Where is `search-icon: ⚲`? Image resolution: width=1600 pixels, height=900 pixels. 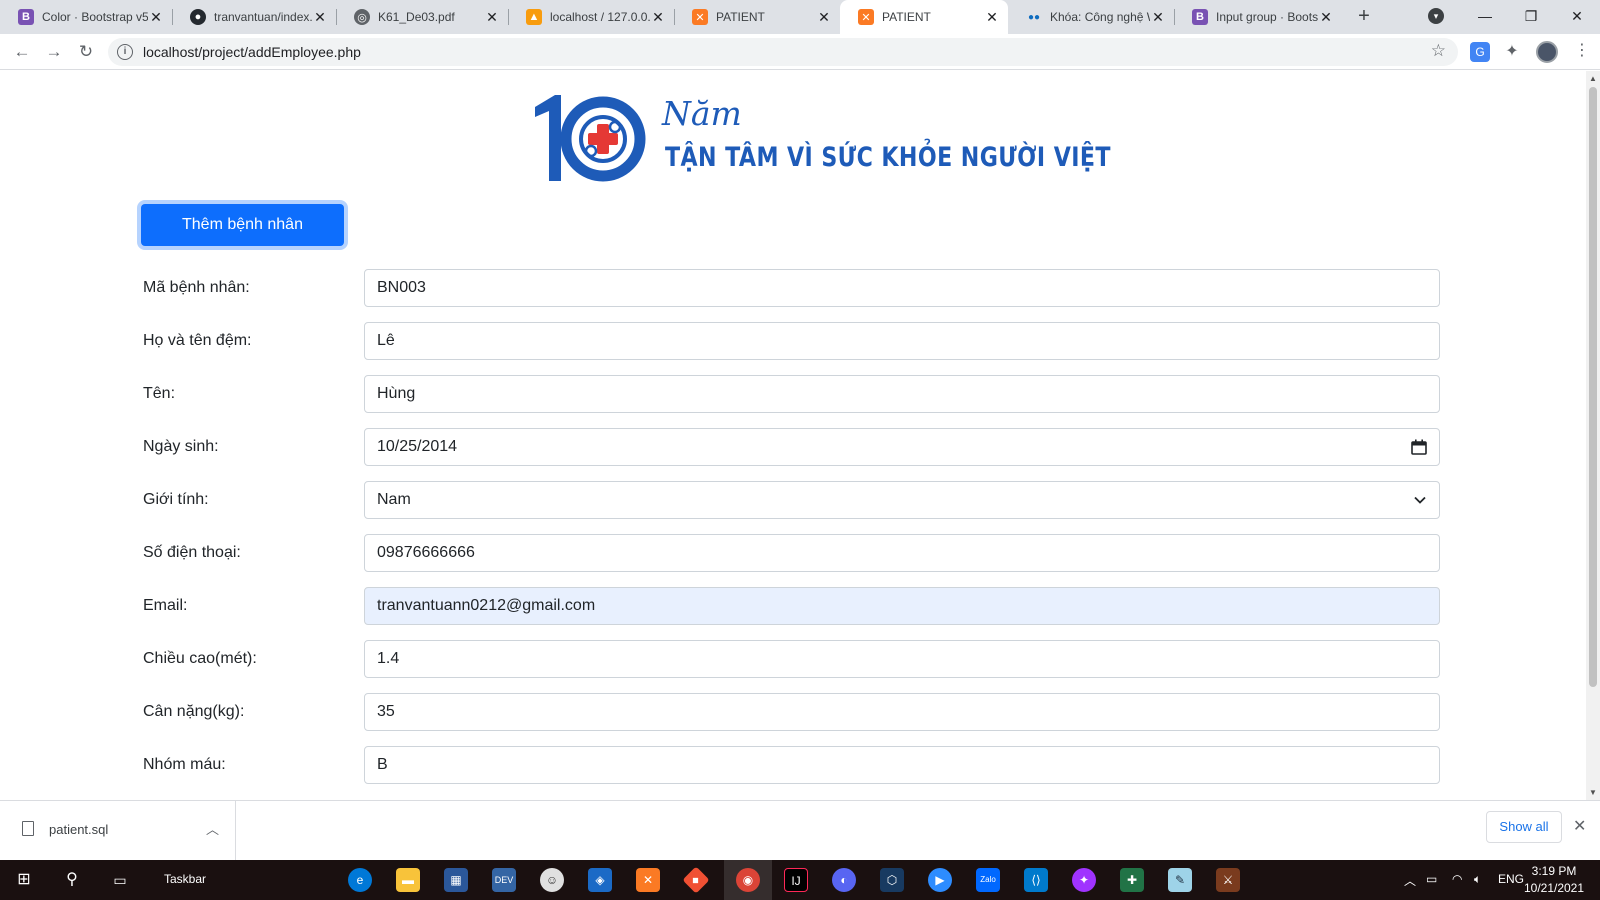 search-icon: ⚲ is located at coordinates (72, 880).